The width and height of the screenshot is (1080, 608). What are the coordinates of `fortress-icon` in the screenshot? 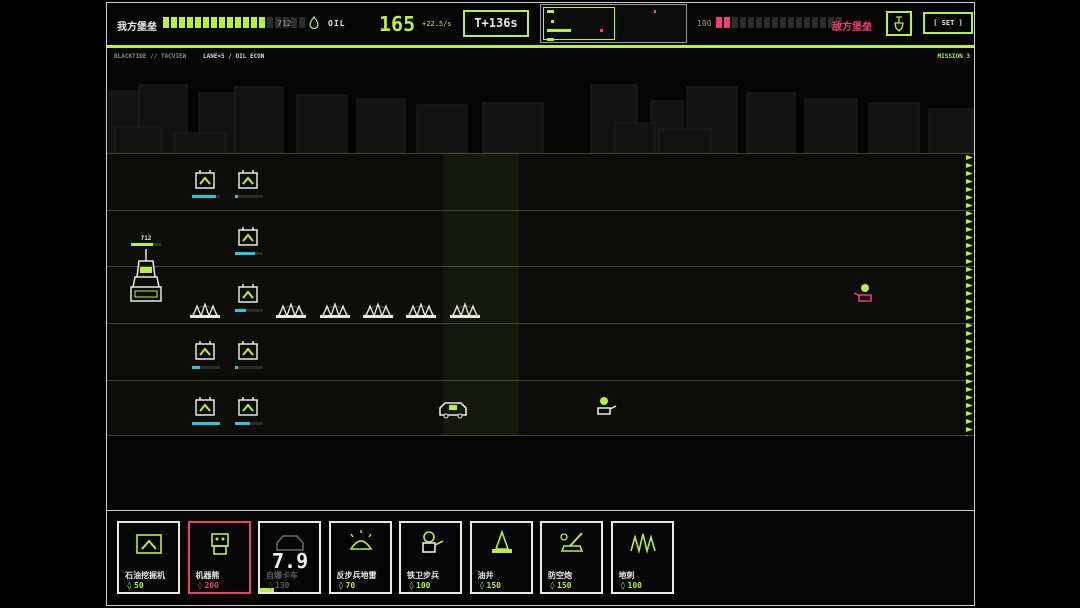 It's located at (146, 275).